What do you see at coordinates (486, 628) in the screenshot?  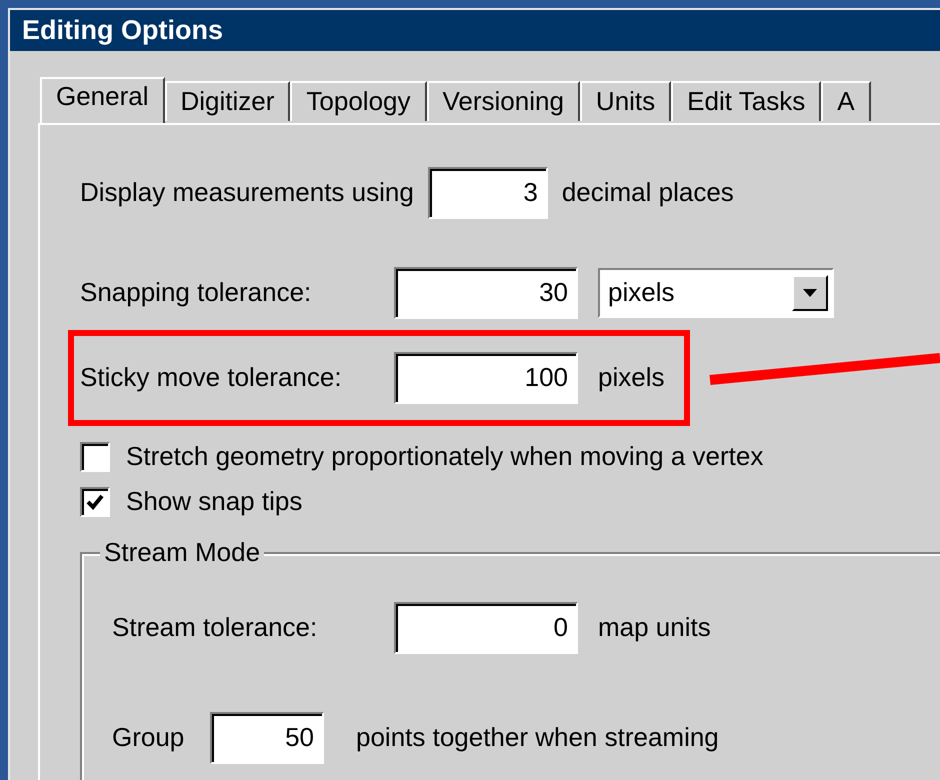 I see `stream-tolerance-field: 0` at bounding box center [486, 628].